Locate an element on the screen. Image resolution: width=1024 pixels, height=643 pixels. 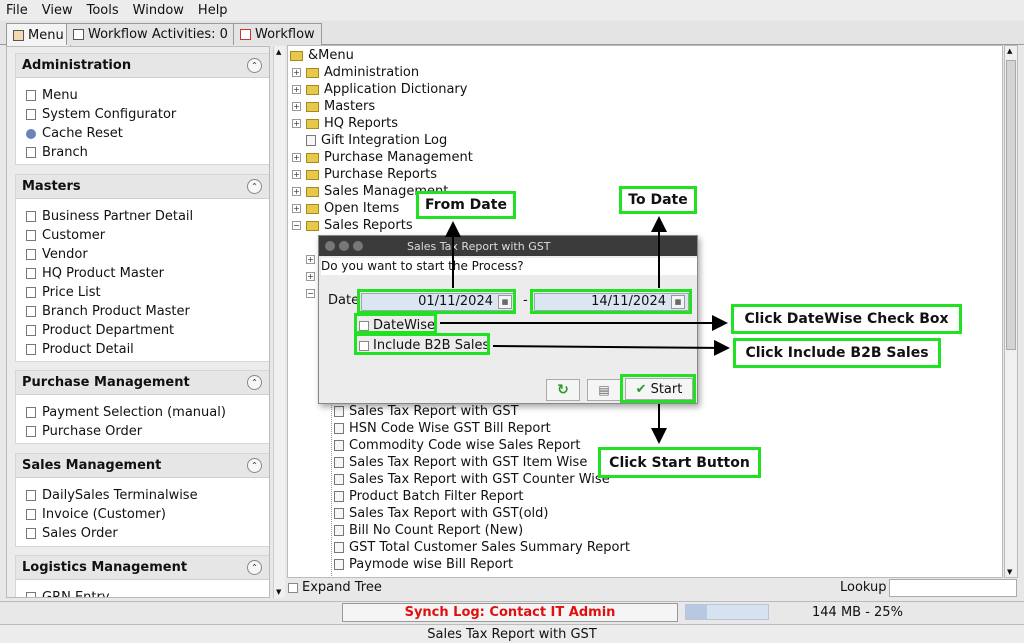
tree-root: &Menu is located at coordinates (322, 55).